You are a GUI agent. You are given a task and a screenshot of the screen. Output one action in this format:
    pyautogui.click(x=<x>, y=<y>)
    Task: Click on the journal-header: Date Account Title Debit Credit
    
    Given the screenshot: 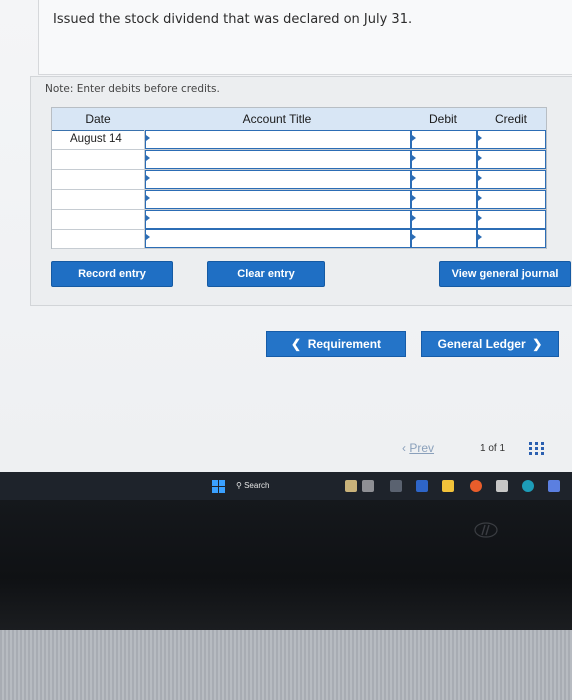 What is the action you would take?
    pyautogui.click(x=299, y=119)
    